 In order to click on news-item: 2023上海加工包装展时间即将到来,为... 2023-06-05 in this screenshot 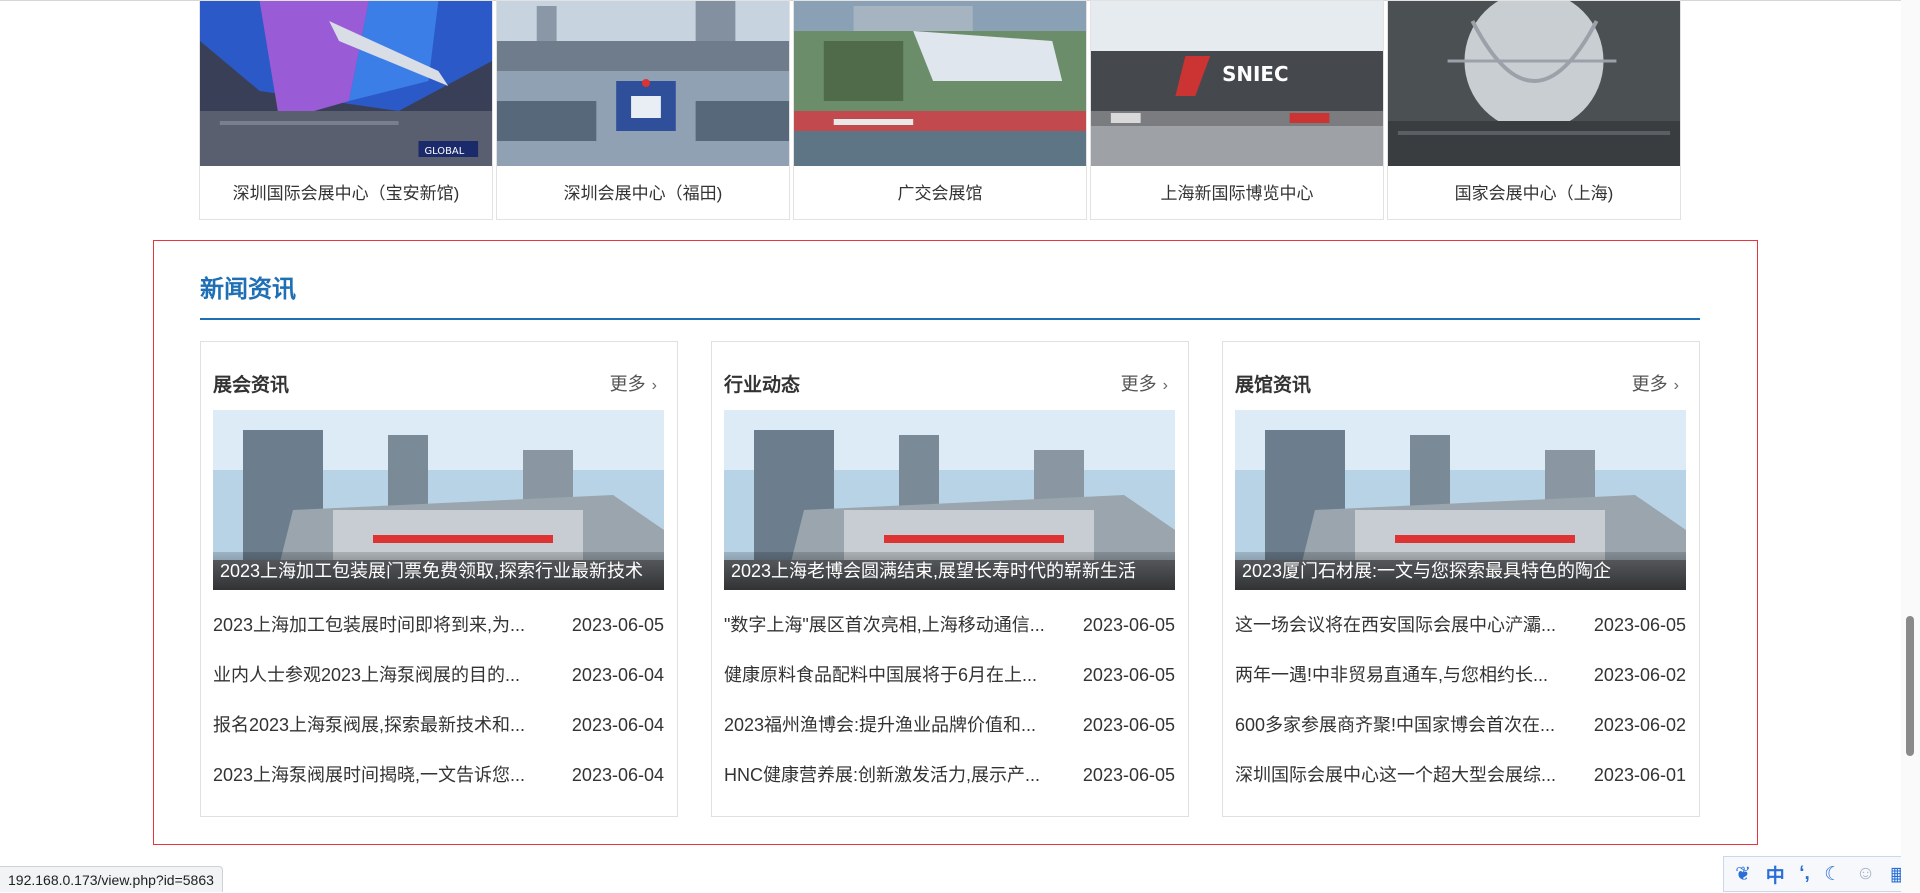, I will do `click(438, 625)`.